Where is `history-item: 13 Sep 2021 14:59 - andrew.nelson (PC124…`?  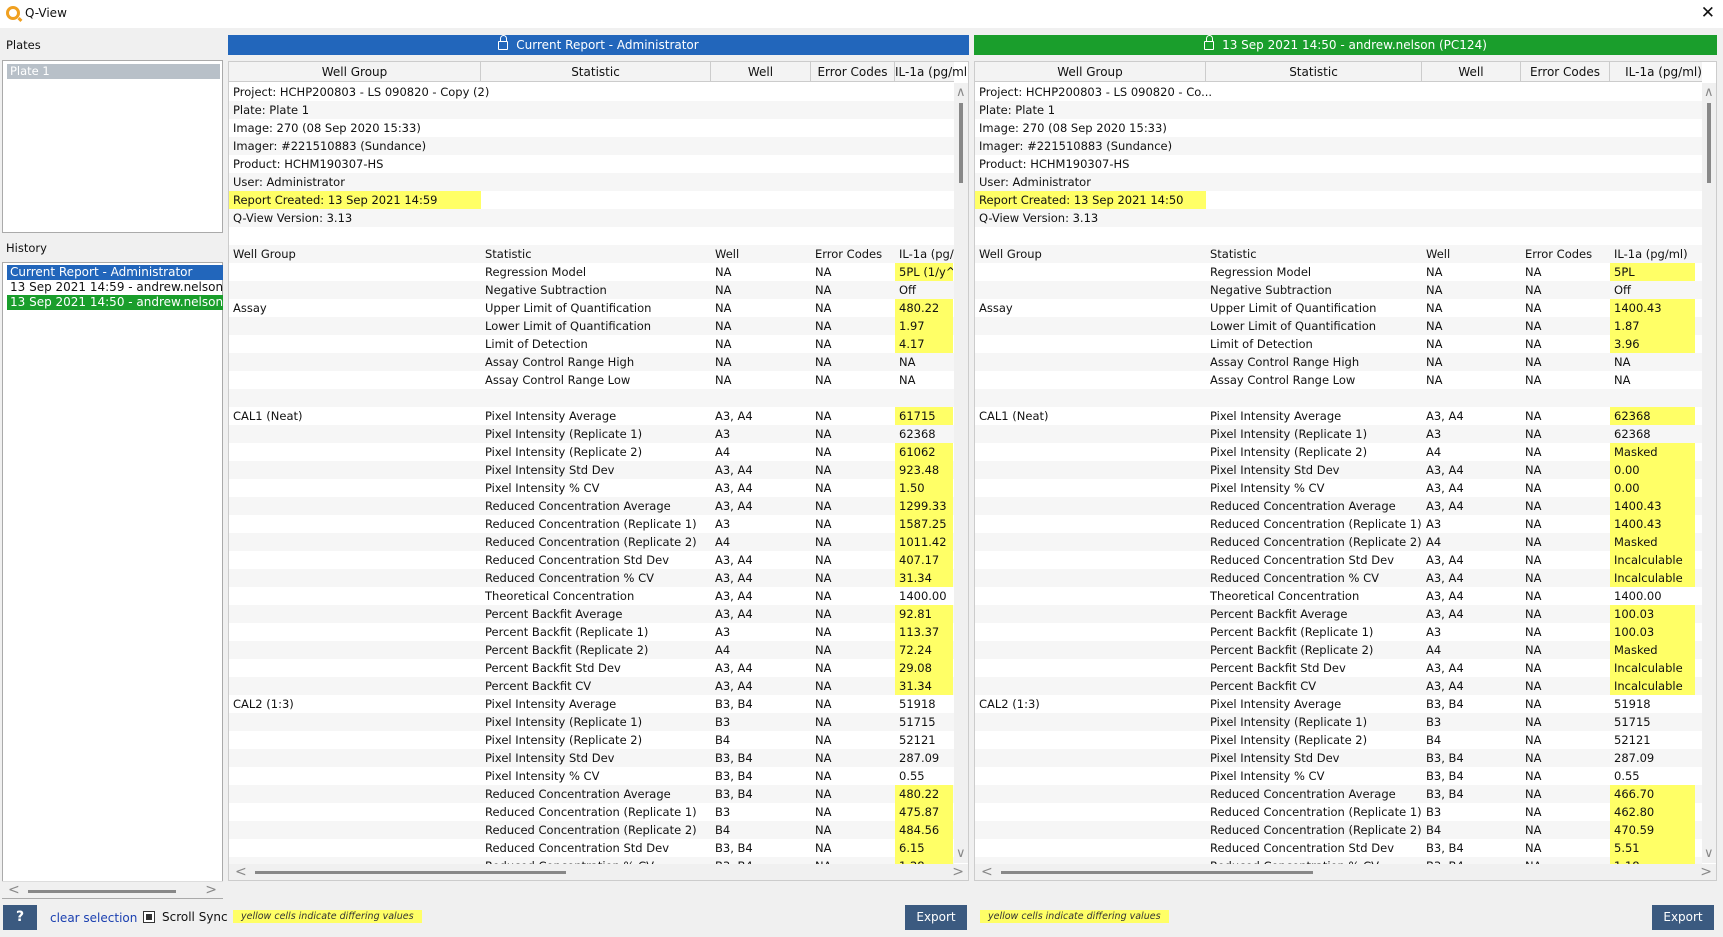
history-item: 13 Sep 2021 14:59 - andrew.nelson (PC124… is located at coordinates (115, 287).